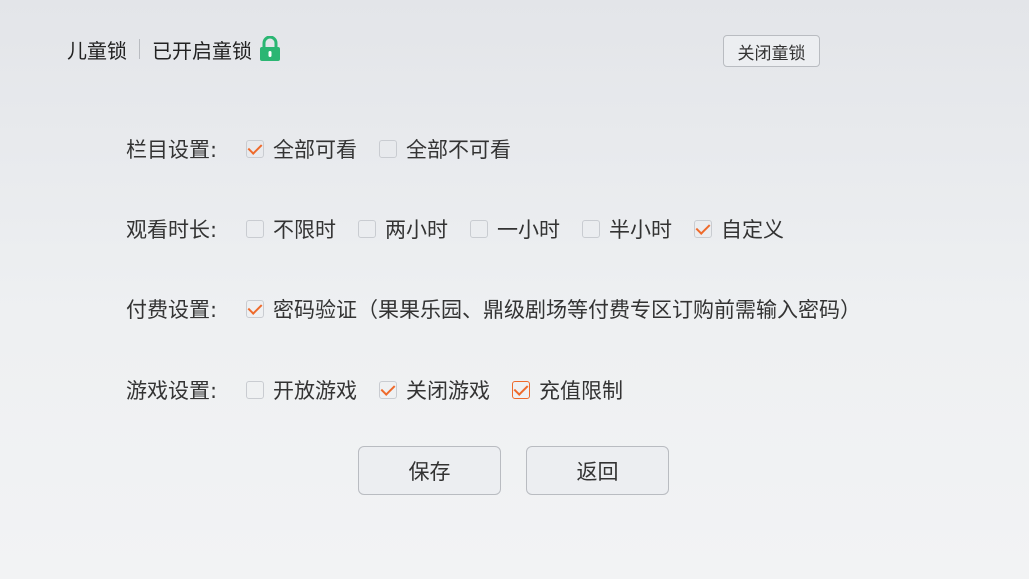 The image size is (1029, 579). Describe the element at coordinates (172, 391) in the screenshot. I see `row-label: 游戏设置:` at that location.